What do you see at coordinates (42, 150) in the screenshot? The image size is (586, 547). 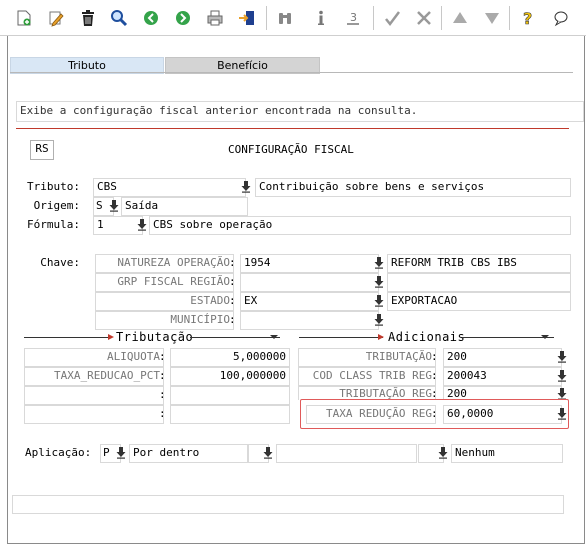 I see `uf-box: RS` at bounding box center [42, 150].